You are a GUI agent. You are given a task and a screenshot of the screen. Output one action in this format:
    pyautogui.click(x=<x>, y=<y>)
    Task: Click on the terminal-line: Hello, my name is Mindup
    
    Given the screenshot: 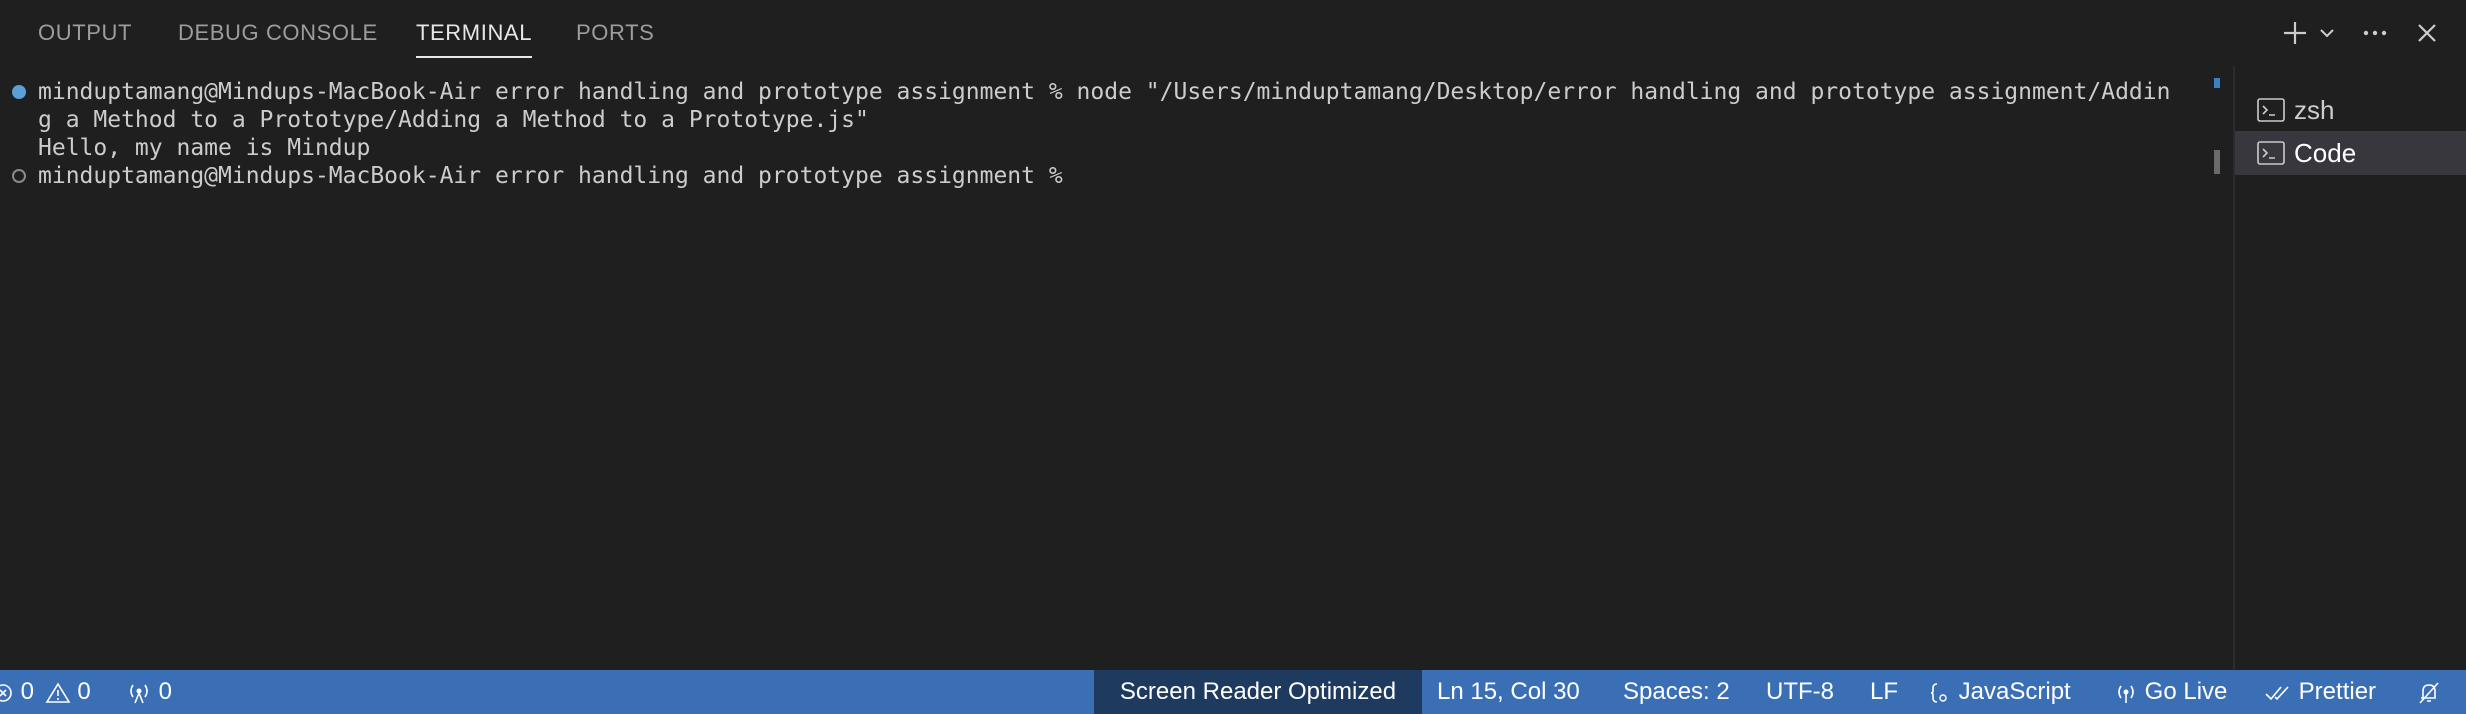 What is the action you would take?
    pyautogui.click(x=204, y=148)
    